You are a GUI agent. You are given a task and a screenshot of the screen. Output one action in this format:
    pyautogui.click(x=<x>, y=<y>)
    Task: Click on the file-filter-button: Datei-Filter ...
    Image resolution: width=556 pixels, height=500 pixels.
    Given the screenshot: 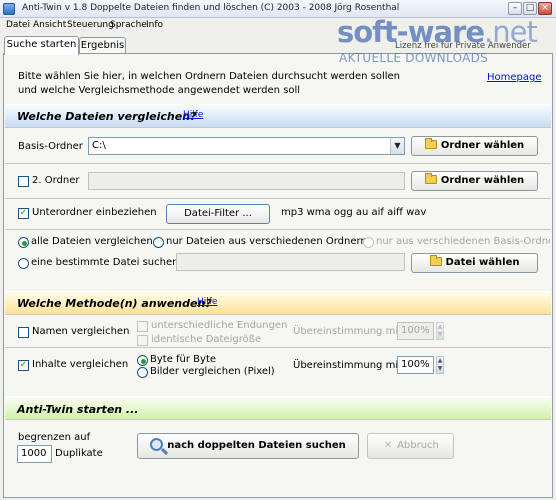 What is the action you would take?
    pyautogui.click(x=218, y=214)
    